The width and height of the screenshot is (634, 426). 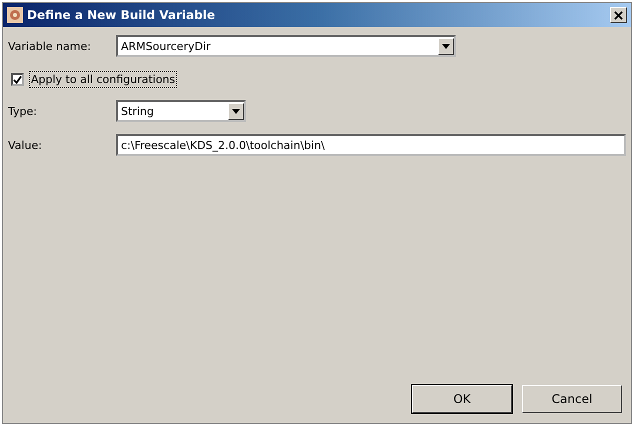 I want to click on field-label: Type:, so click(x=23, y=111).